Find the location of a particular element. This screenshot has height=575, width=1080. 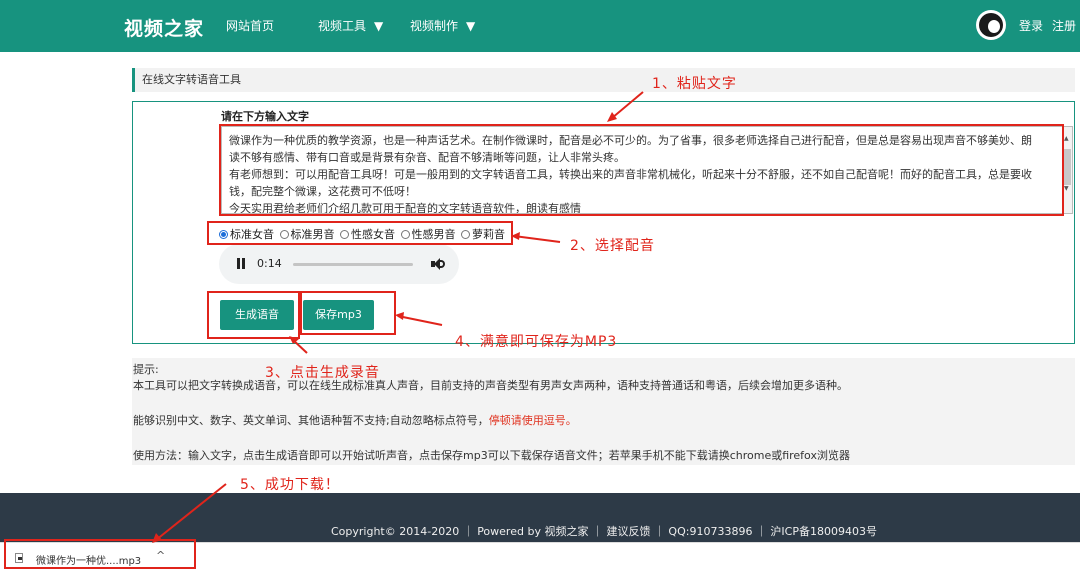

login-link: 登录 is located at coordinates (1031, 25).